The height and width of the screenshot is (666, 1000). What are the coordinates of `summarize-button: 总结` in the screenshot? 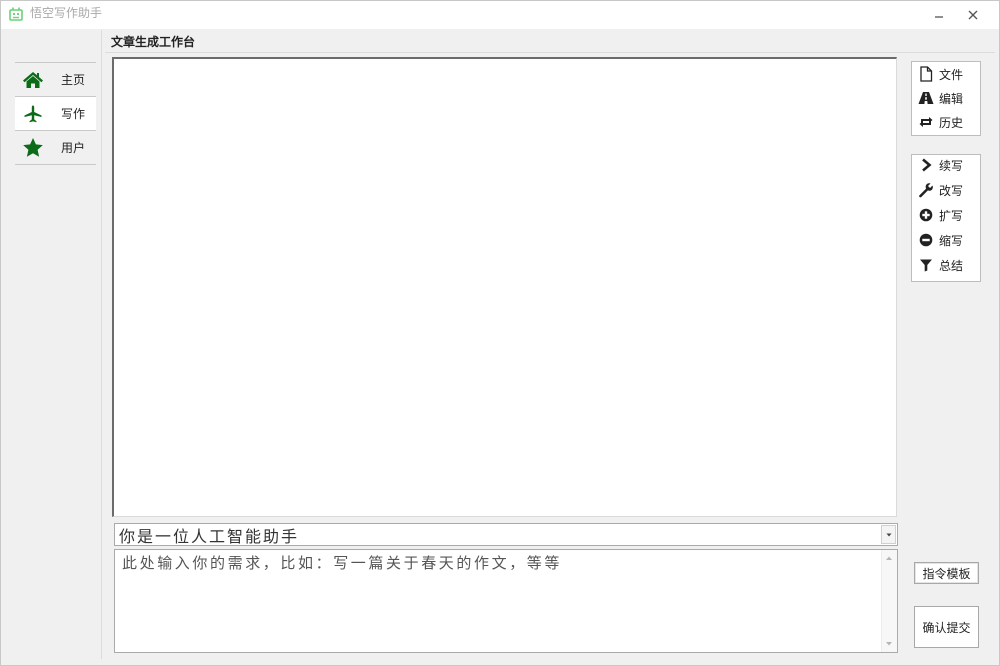 It's located at (948, 265).